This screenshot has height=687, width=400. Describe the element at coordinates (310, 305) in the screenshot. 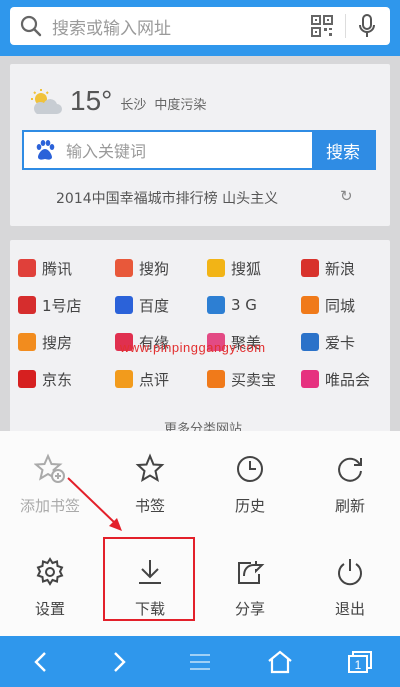

I see `58-icon` at that location.